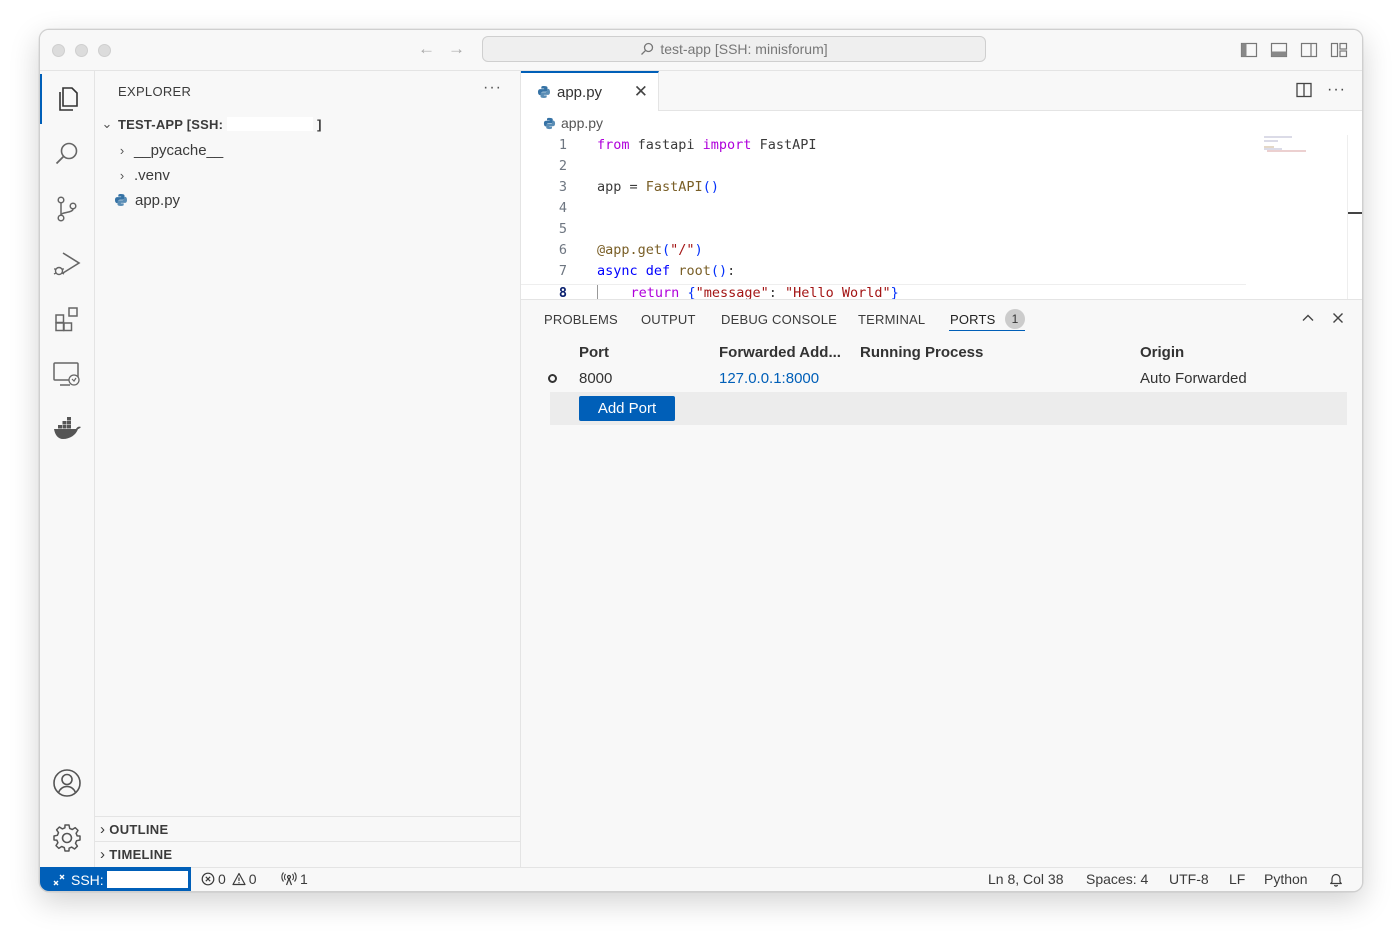  What do you see at coordinates (941, 252) in the screenshot?
I see `code-line: 6 @app.get("/")` at bounding box center [941, 252].